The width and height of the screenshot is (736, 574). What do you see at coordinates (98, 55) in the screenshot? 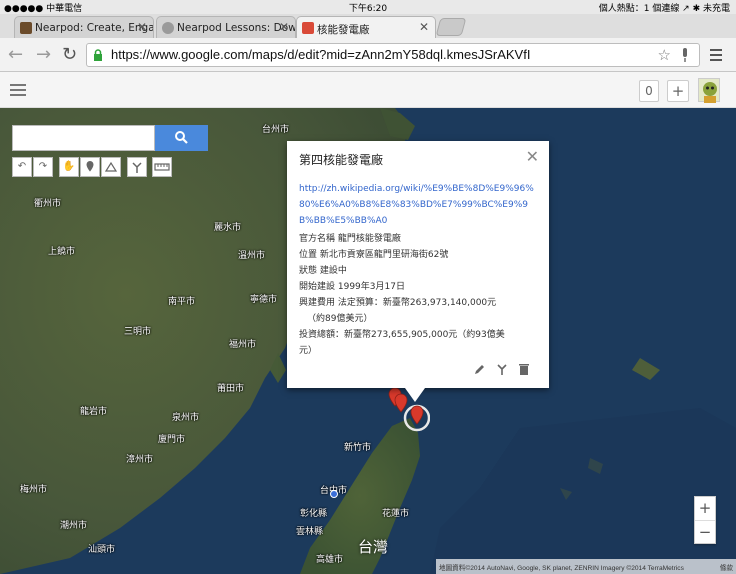
I see `lock-icon` at bounding box center [98, 55].